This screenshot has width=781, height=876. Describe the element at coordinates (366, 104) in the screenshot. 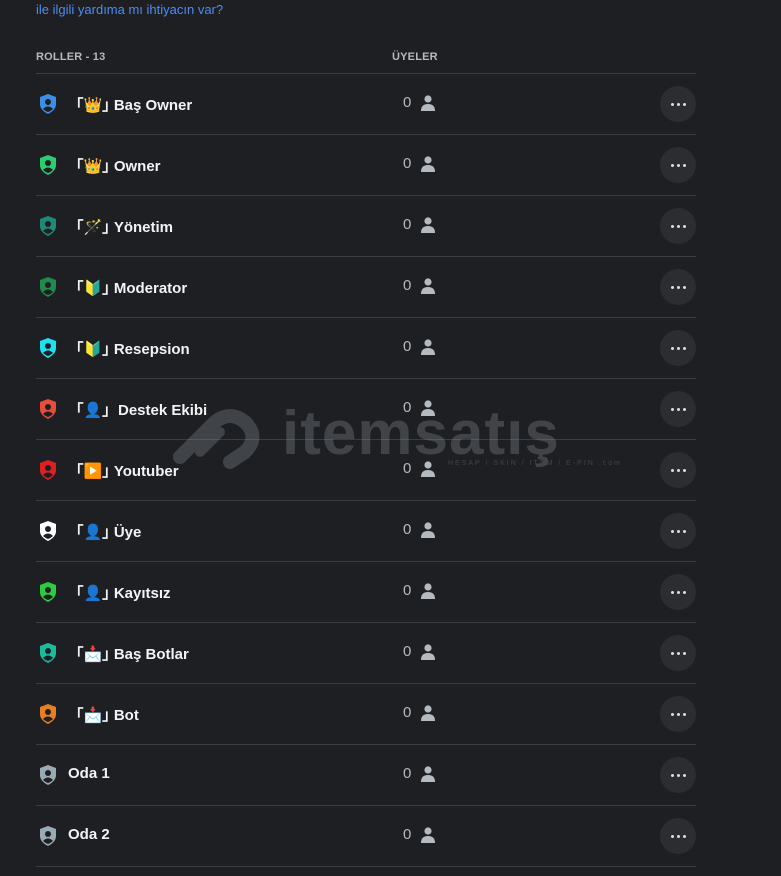

I see `role-row: ｢👑｣ Baş Owner 0` at that location.